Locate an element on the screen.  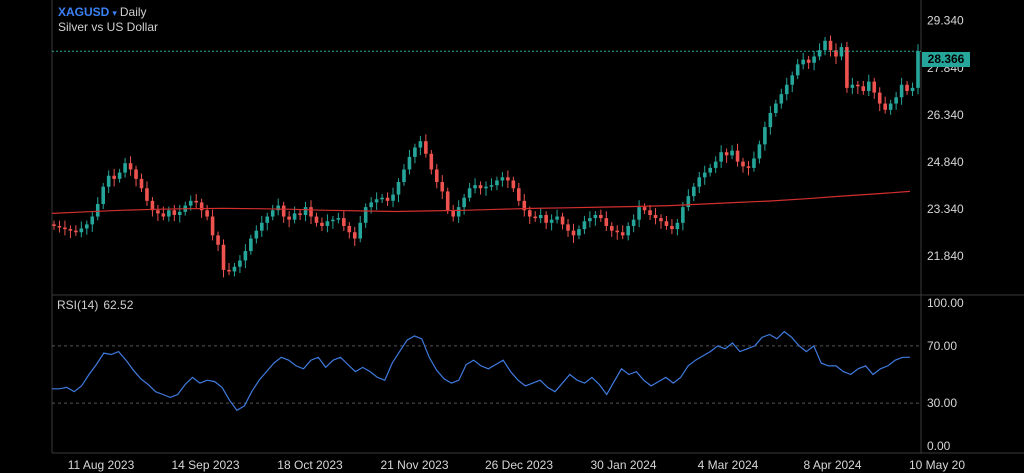
timeframe-label: Daily is located at coordinates (133, 12).